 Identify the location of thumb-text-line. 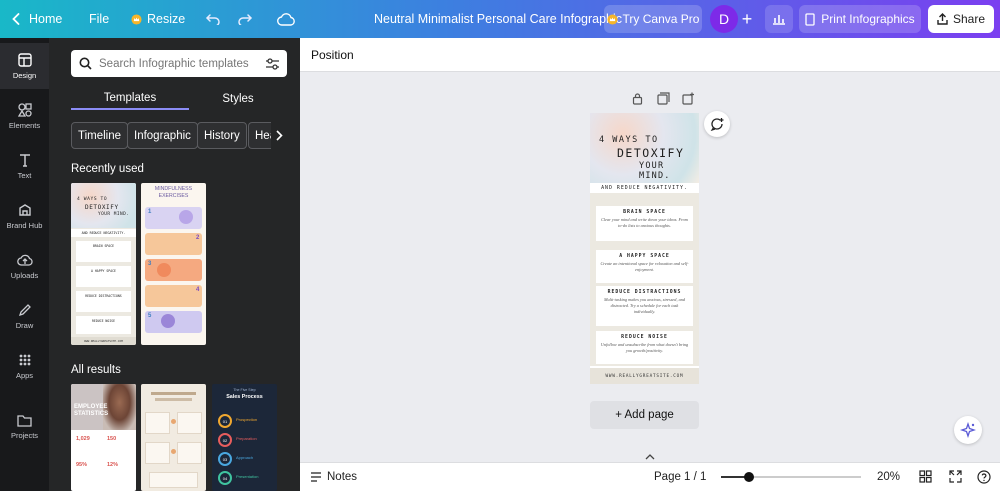
(173, 393).